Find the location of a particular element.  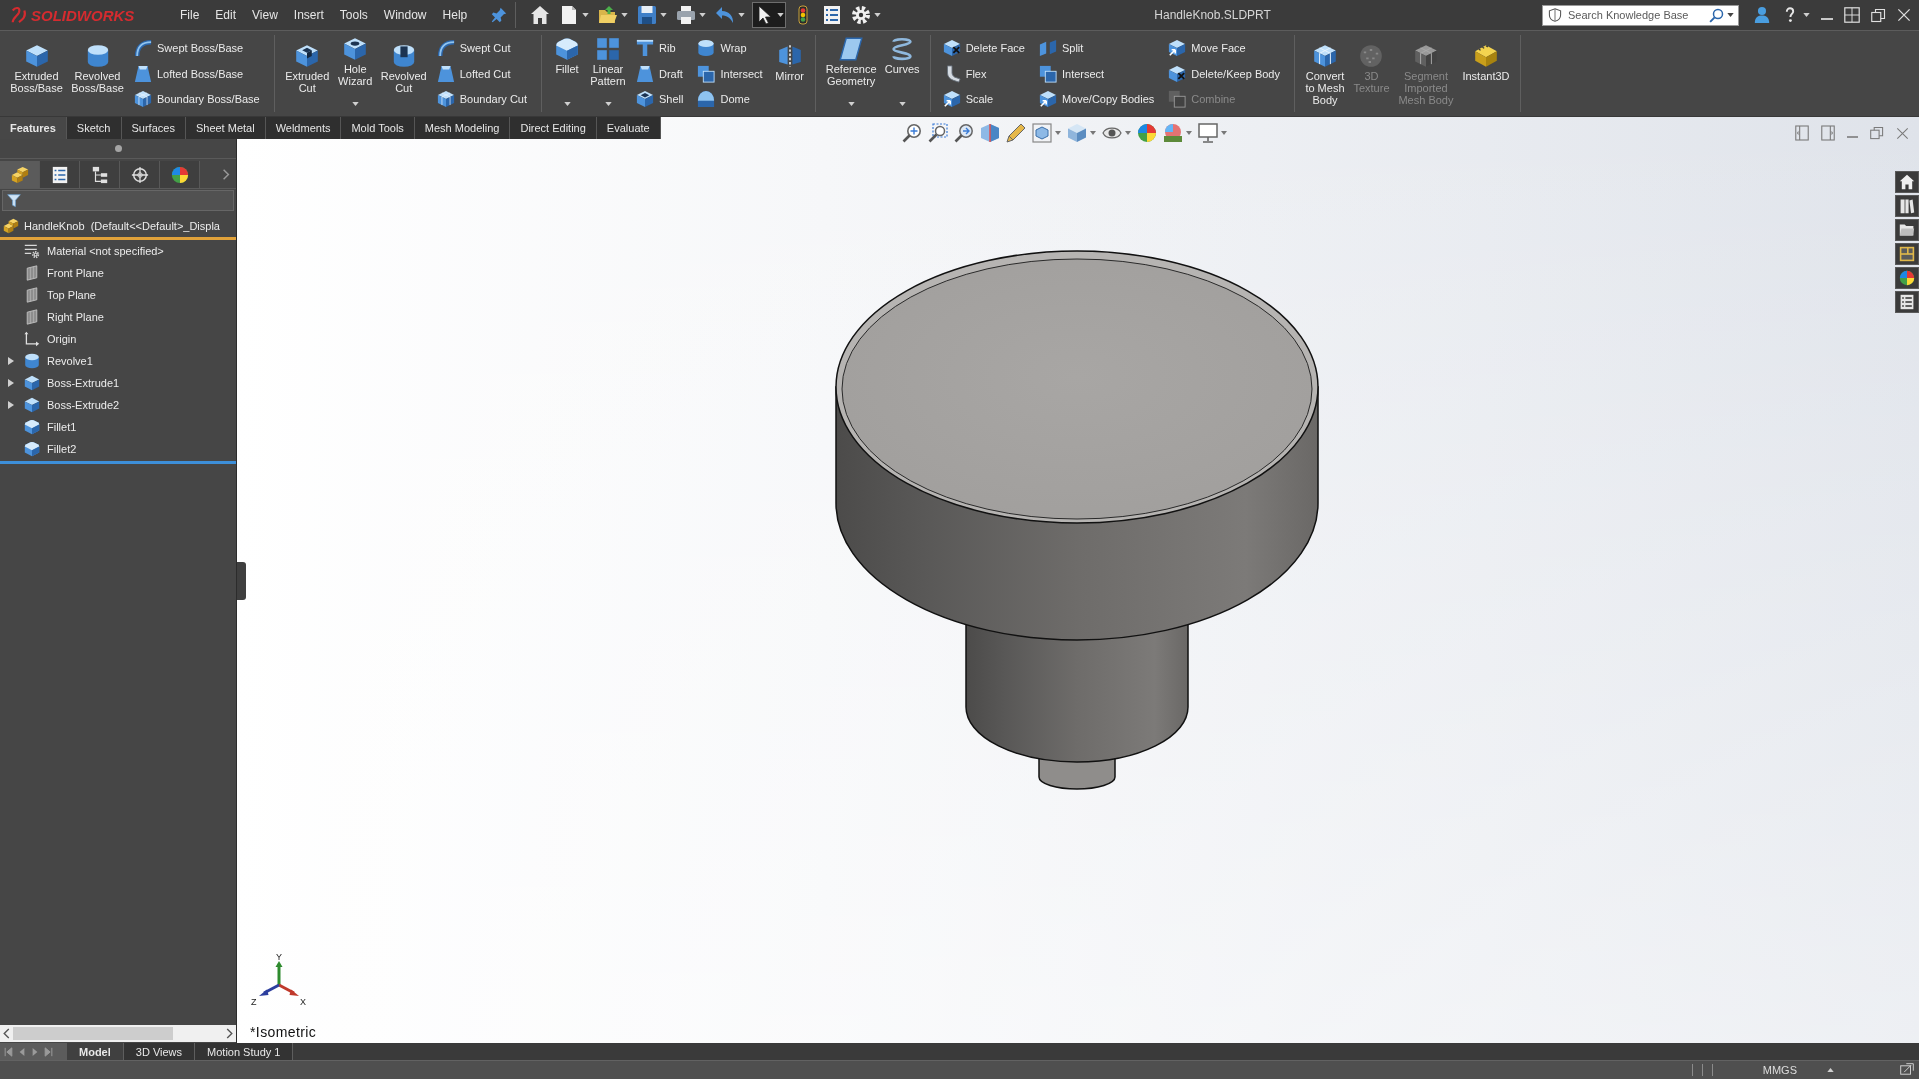

menu-item: File is located at coordinates (190, 15).